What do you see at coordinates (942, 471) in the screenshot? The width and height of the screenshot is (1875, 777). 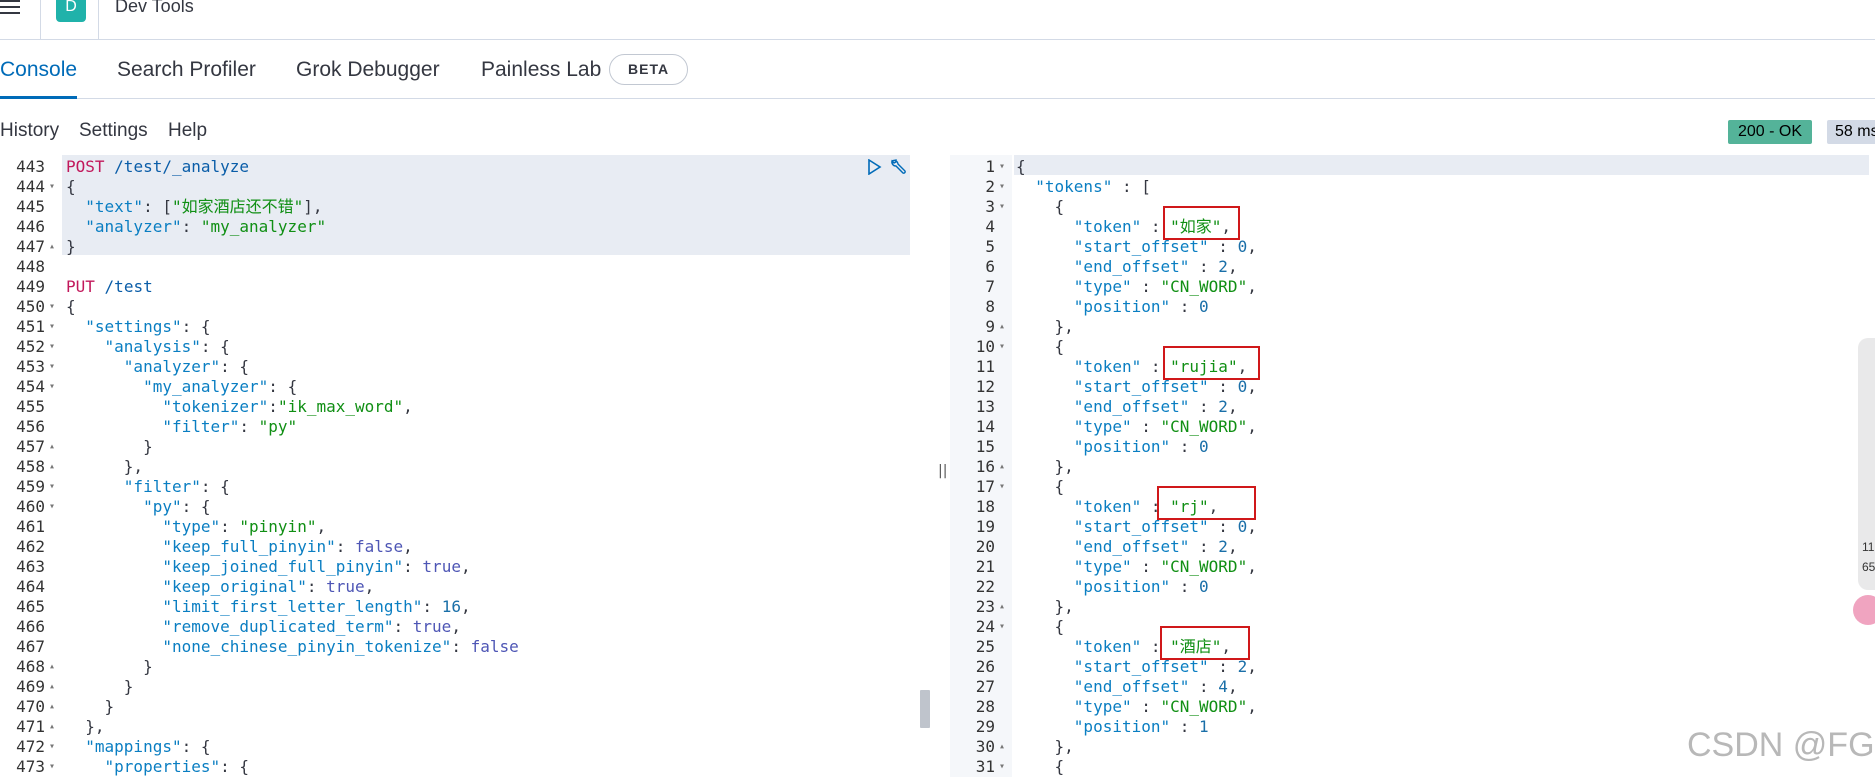 I see `resize-handle-icon: ||` at bounding box center [942, 471].